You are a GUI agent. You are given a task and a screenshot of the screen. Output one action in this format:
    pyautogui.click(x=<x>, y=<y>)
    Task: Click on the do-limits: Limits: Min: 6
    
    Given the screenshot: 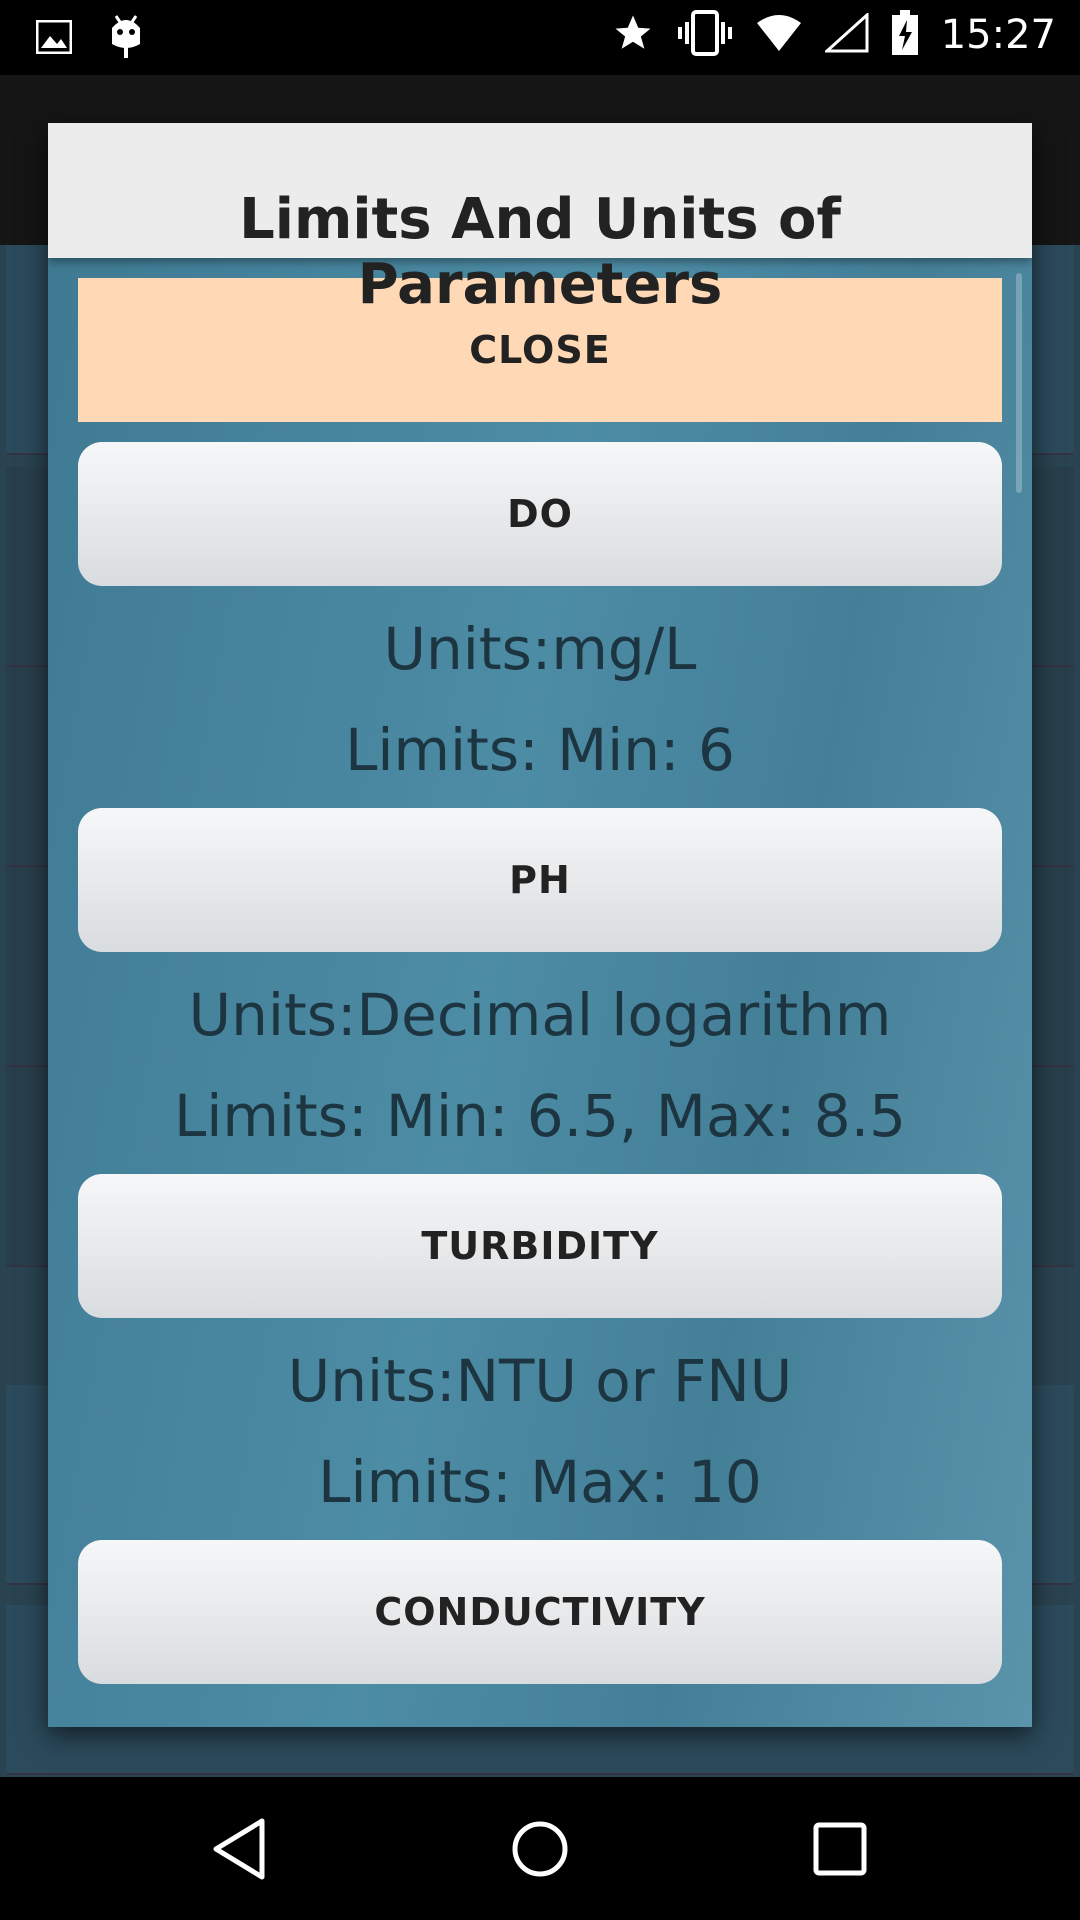 What is the action you would take?
    pyautogui.click(x=540, y=750)
    